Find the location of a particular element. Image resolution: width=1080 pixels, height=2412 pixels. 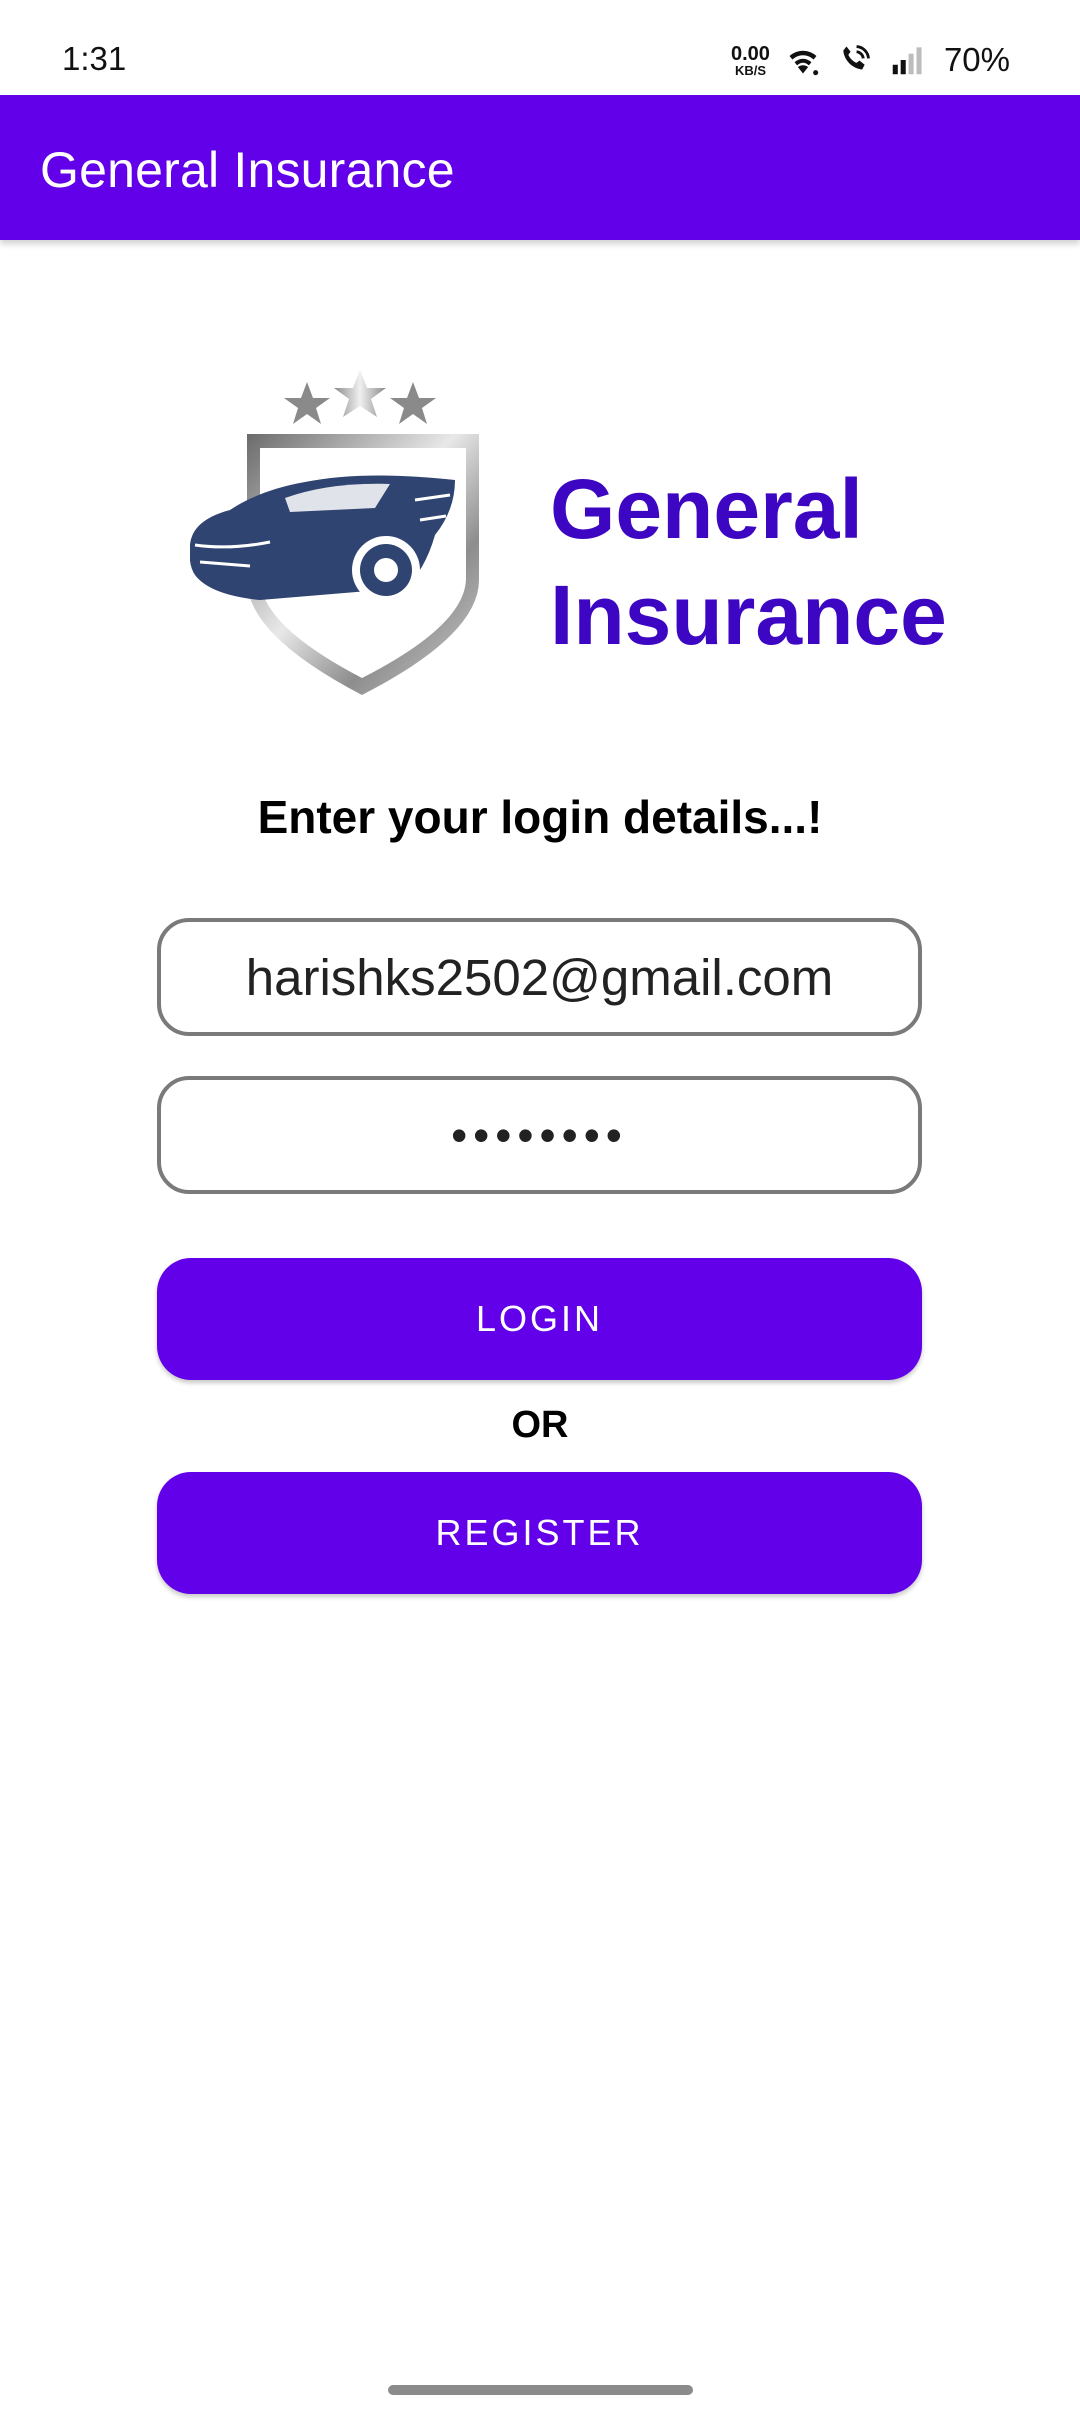

signal-icon is located at coordinates (907, 61).